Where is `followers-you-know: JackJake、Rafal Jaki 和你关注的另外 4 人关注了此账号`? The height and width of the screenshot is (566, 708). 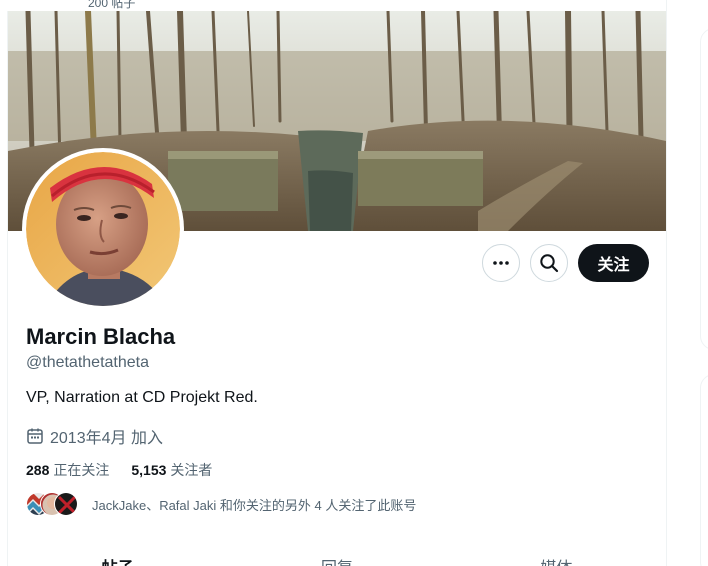
followers-you-know: JackJake、Rafal Jaki 和你关注的另外 4 人关注了此账号 is located at coordinates (221, 504).